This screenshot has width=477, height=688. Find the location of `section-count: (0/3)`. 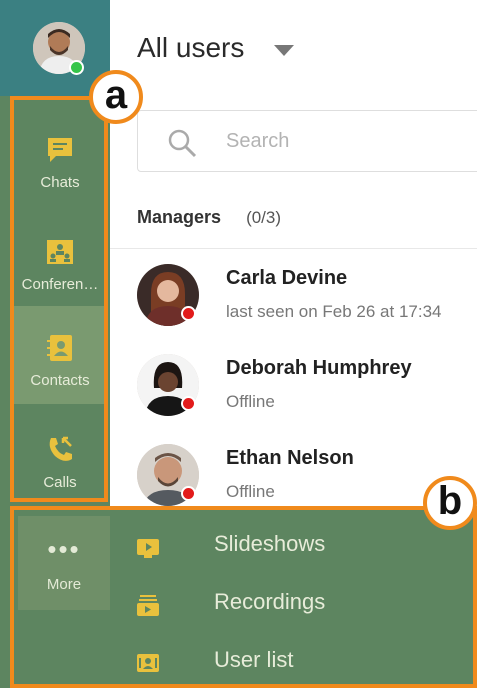

section-count: (0/3) is located at coordinates (264, 217).